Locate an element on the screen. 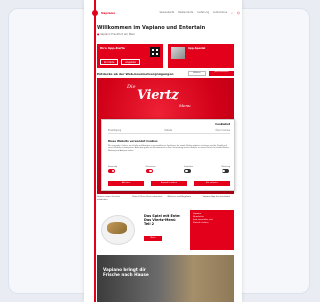  food-image is located at coordinates (117, 228).